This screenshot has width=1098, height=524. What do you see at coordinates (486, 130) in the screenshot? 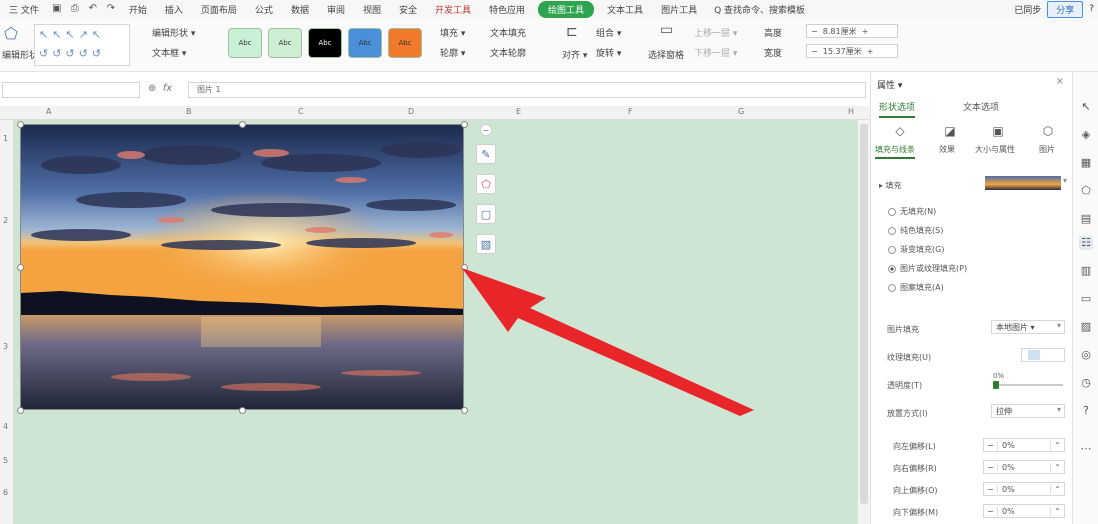
I see `collapse-tools-icon: −` at bounding box center [486, 130].